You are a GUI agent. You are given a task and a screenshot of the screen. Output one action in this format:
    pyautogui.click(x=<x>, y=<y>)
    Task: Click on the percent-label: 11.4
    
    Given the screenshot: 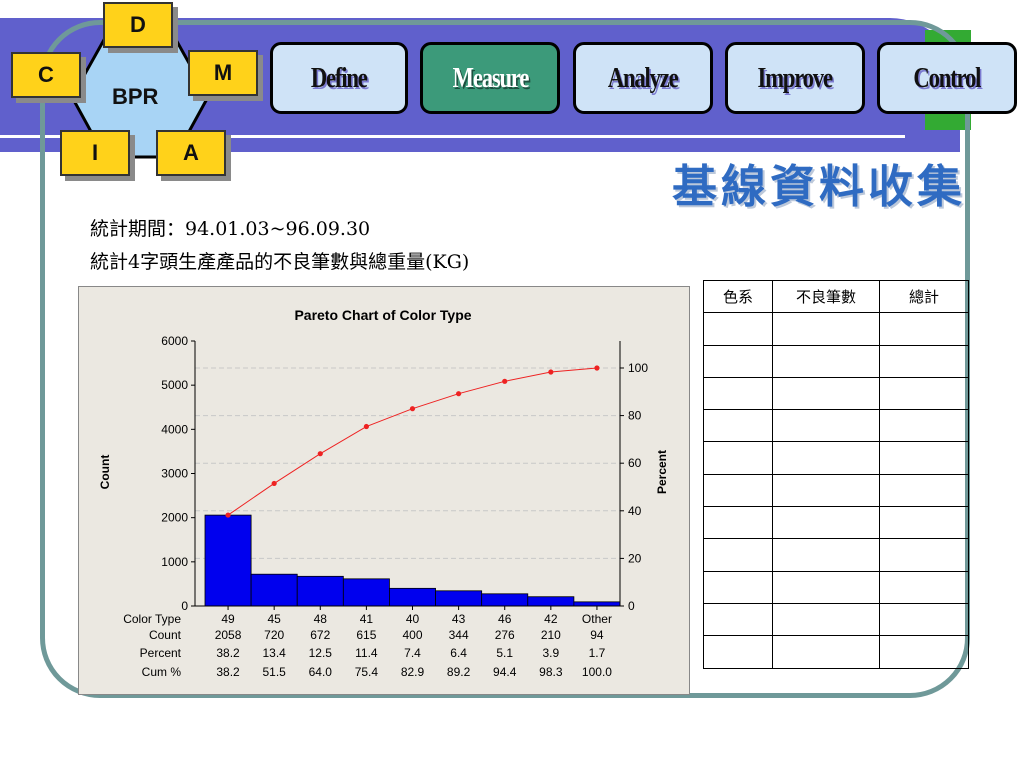 What is the action you would take?
    pyautogui.click(x=366, y=653)
    